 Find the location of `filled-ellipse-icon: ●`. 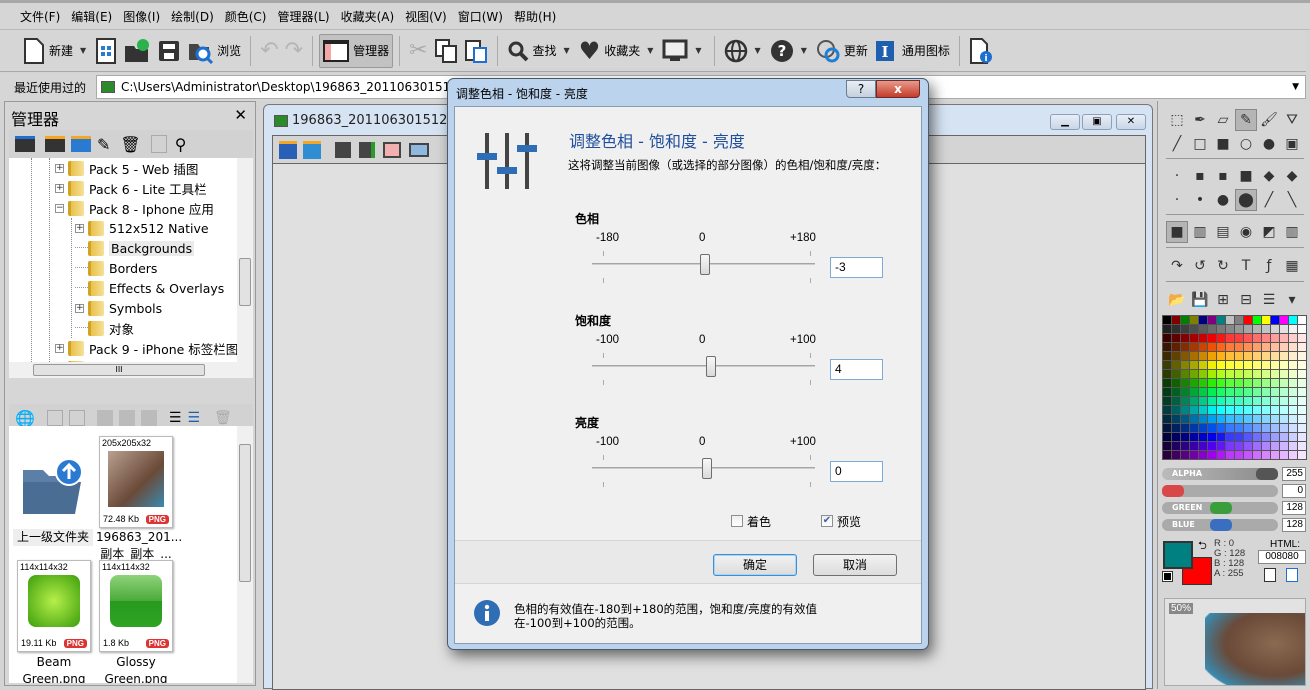

filled-ellipse-icon: ● is located at coordinates (1269, 144).